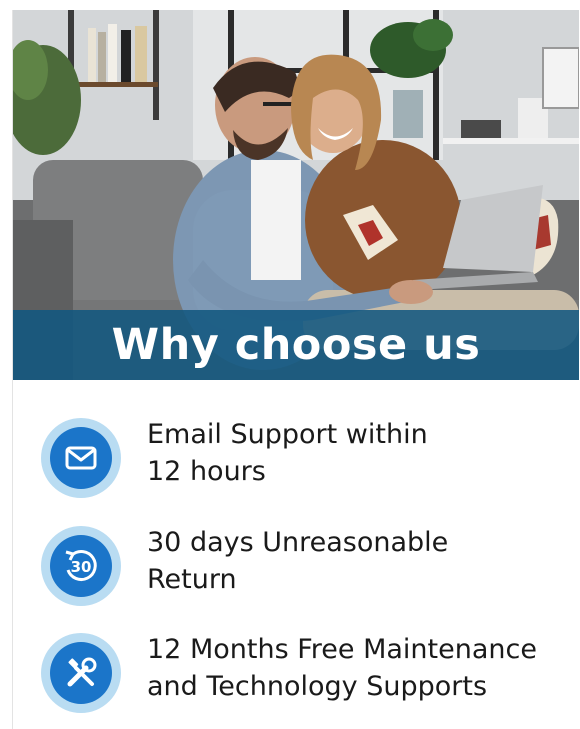 Image resolution: width=580 pixels, height=729 pixels. I want to click on feature-line-2: and Technology Supports, so click(317, 686).